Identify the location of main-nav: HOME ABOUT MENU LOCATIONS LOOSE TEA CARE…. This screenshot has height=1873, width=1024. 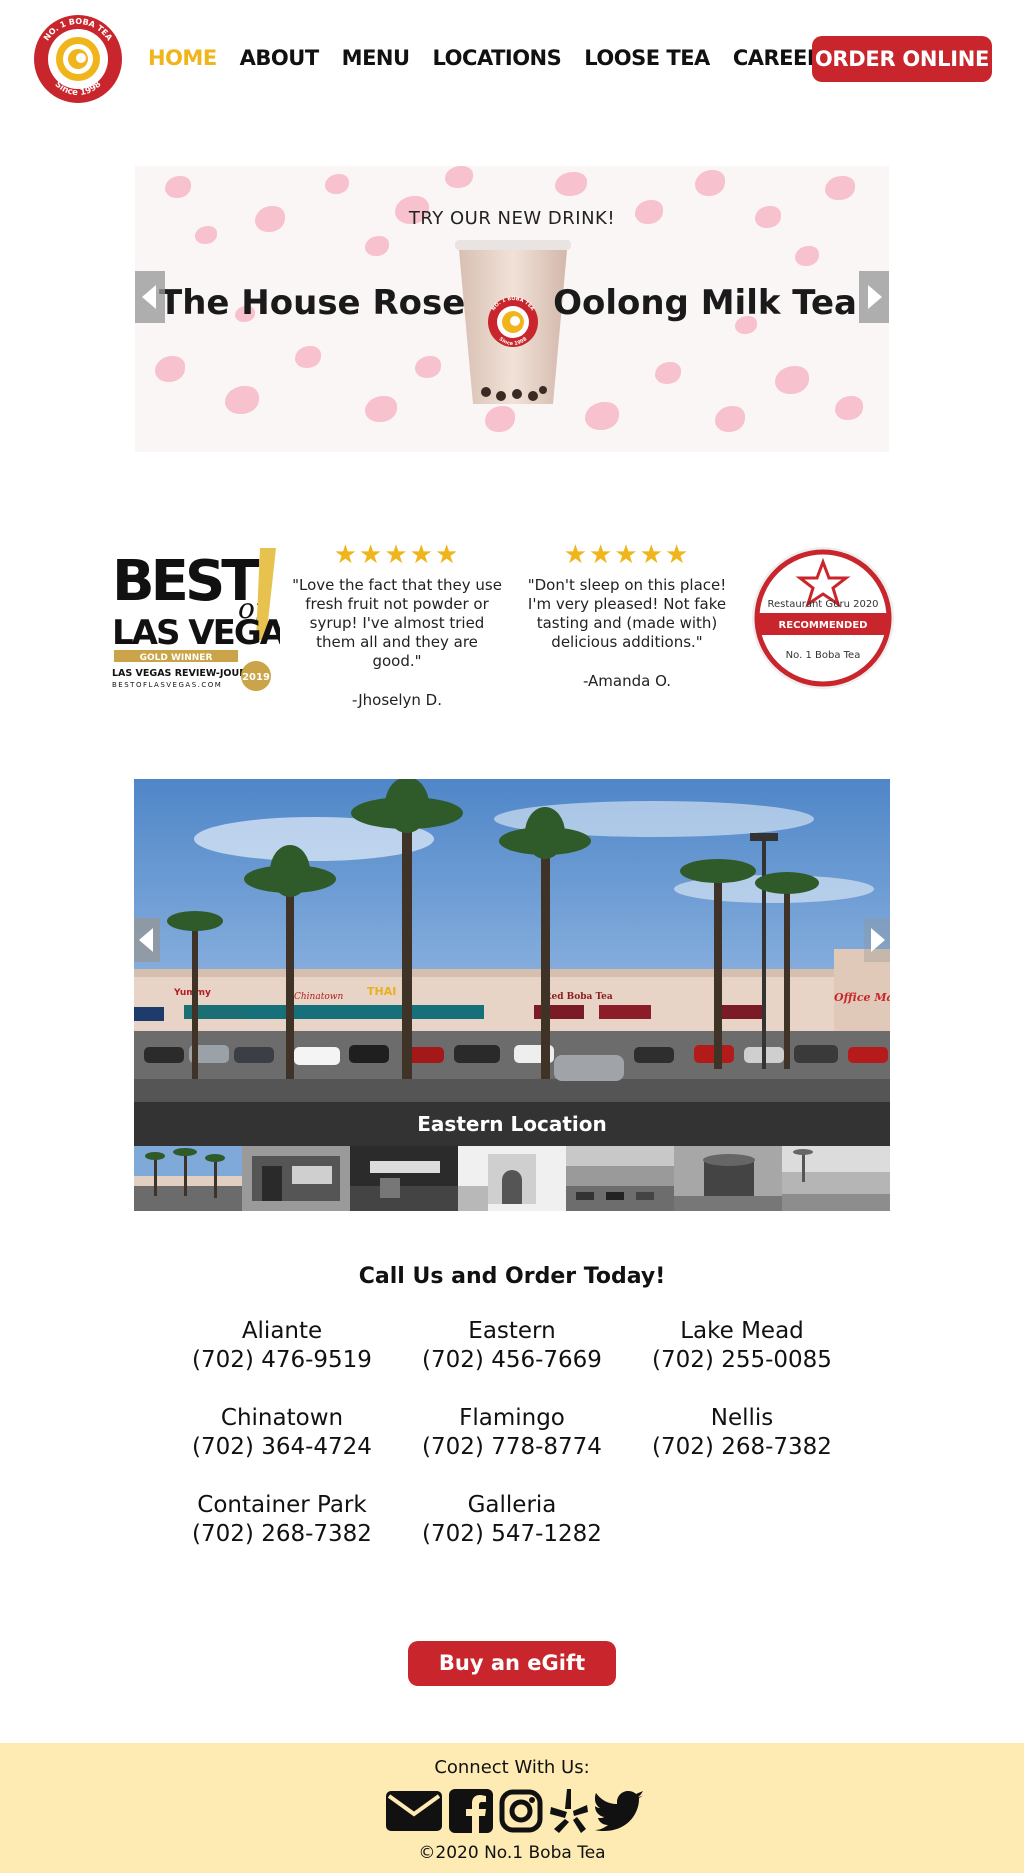
(504, 58).